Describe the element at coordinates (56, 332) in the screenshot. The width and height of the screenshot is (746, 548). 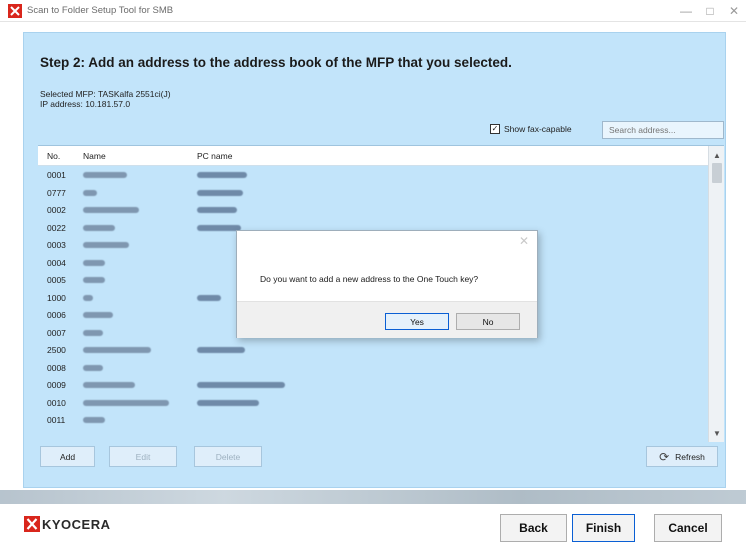
I see `cell-number: 0007` at that location.